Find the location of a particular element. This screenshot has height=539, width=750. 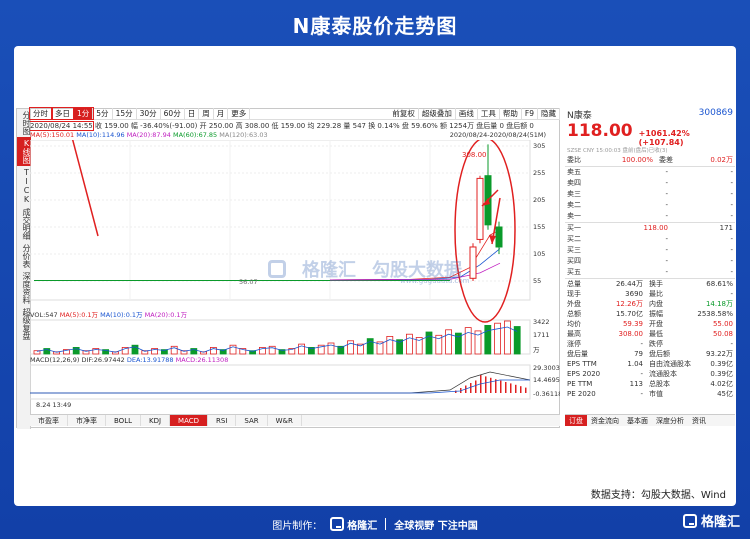

toolbar-tab-5: F9 is located at coordinates (530, 113).